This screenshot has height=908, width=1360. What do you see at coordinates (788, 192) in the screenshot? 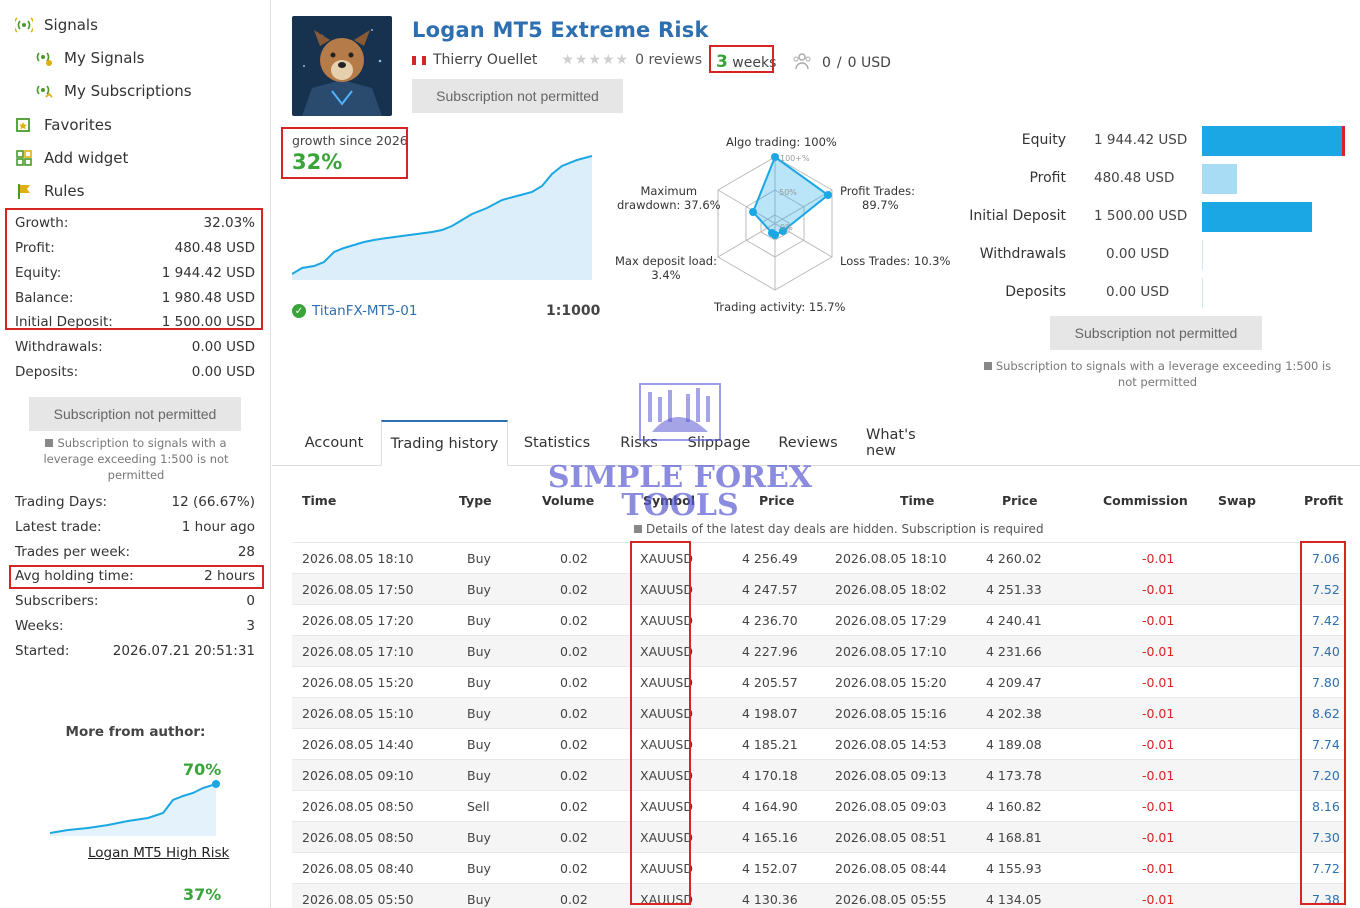
I see `radar-tick-50: 50%` at bounding box center [788, 192].